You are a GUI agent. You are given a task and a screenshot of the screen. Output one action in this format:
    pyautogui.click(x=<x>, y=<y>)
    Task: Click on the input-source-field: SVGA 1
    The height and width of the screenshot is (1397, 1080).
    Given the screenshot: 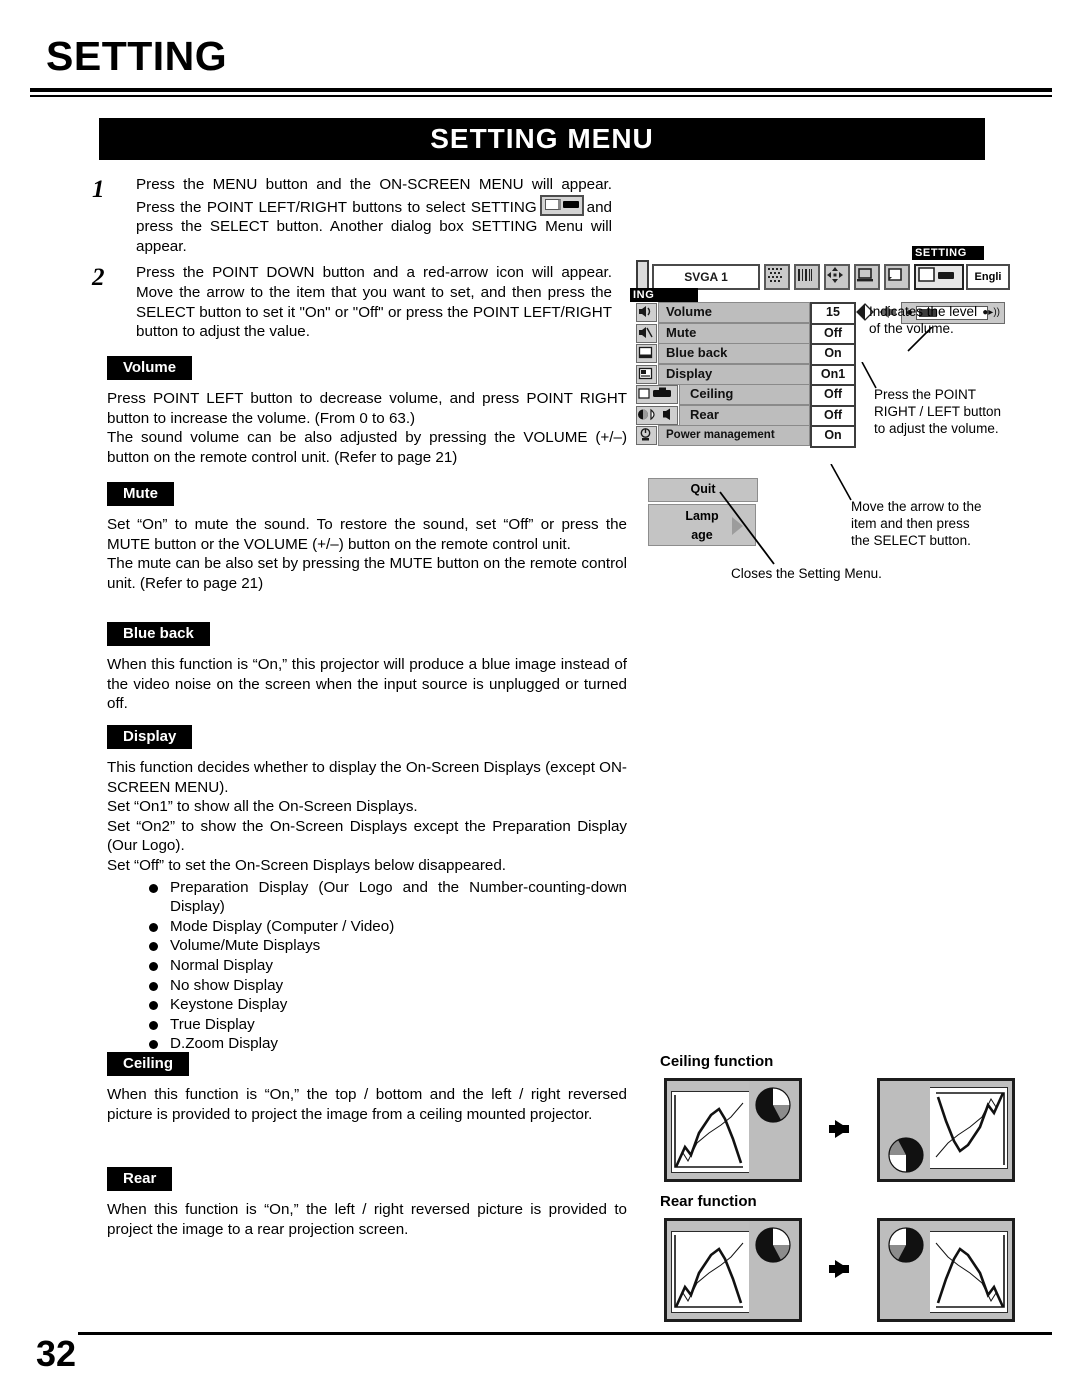 What is the action you would take?
    pyautogui.click(x=706, y=277)
    